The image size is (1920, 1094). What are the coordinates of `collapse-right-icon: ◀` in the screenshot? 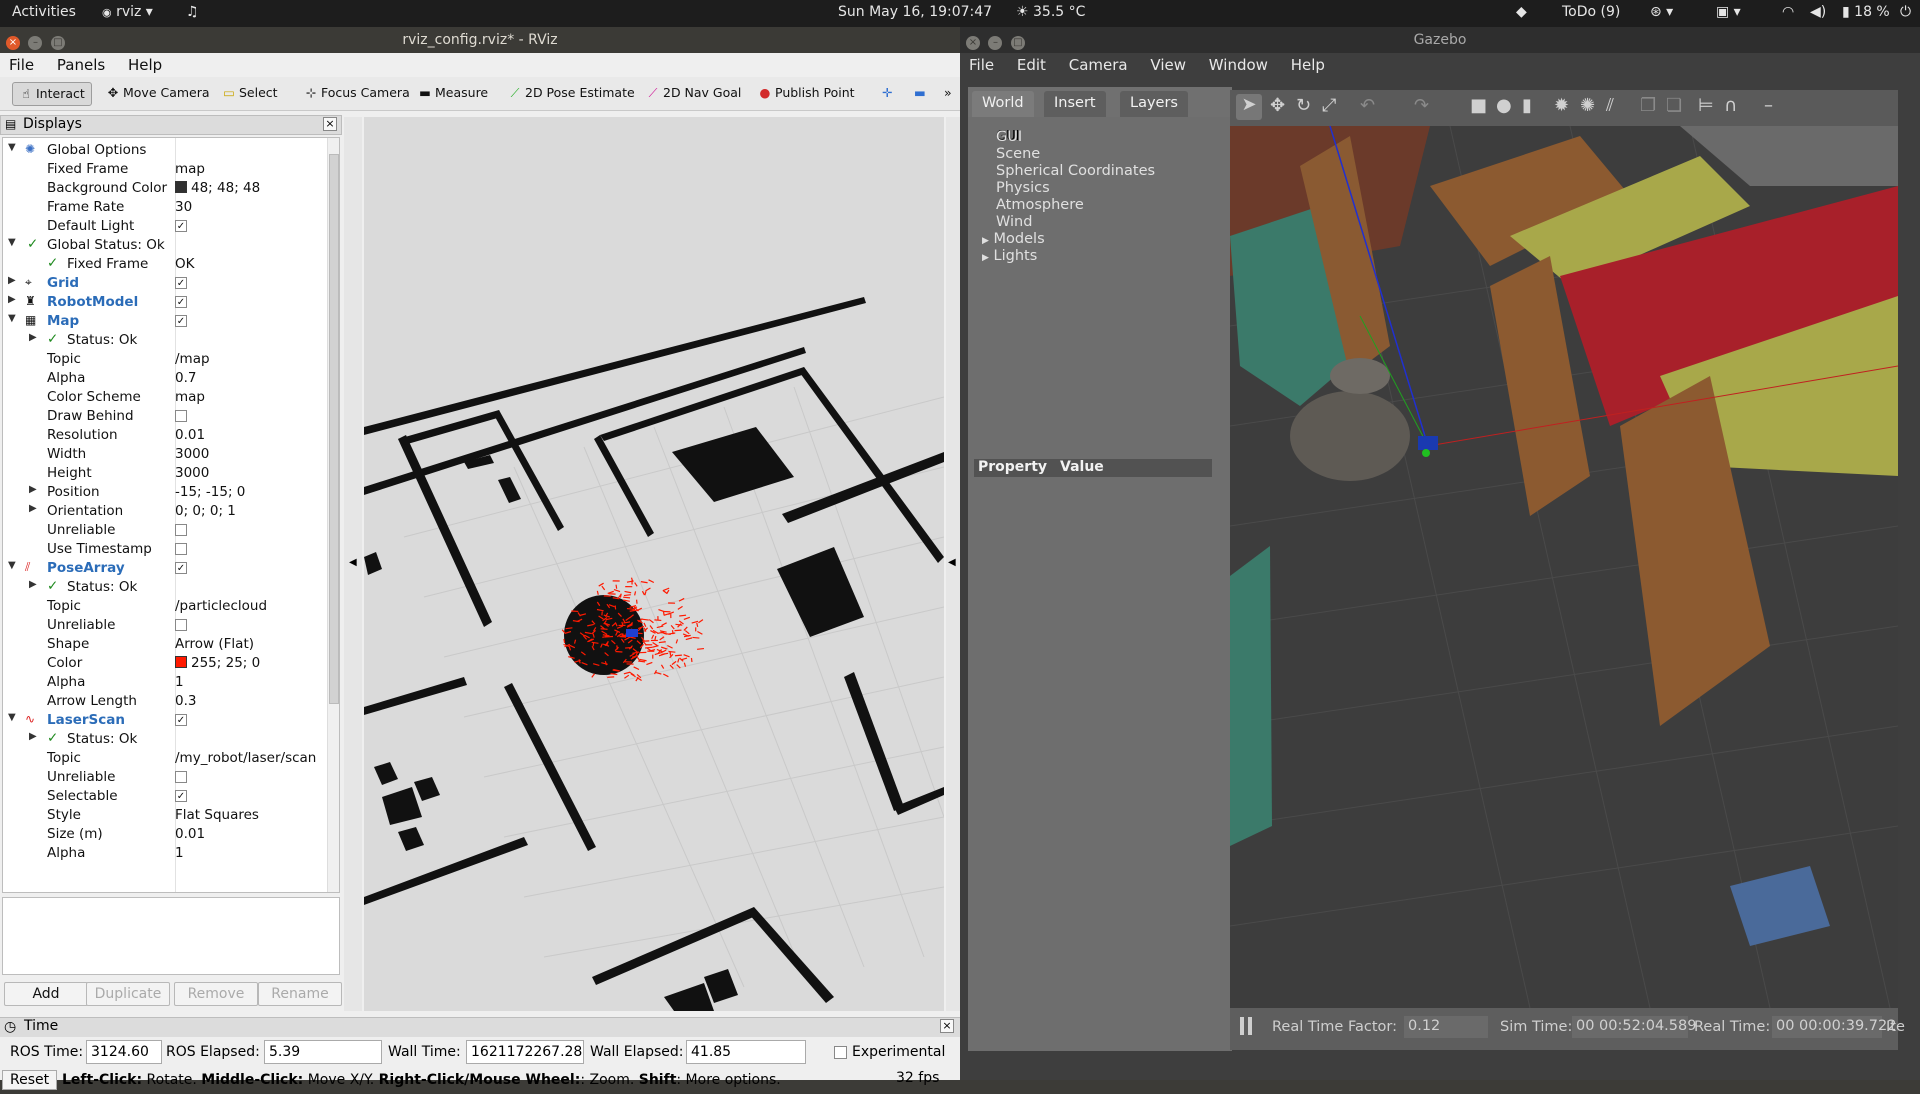 It's located at (952, 562).